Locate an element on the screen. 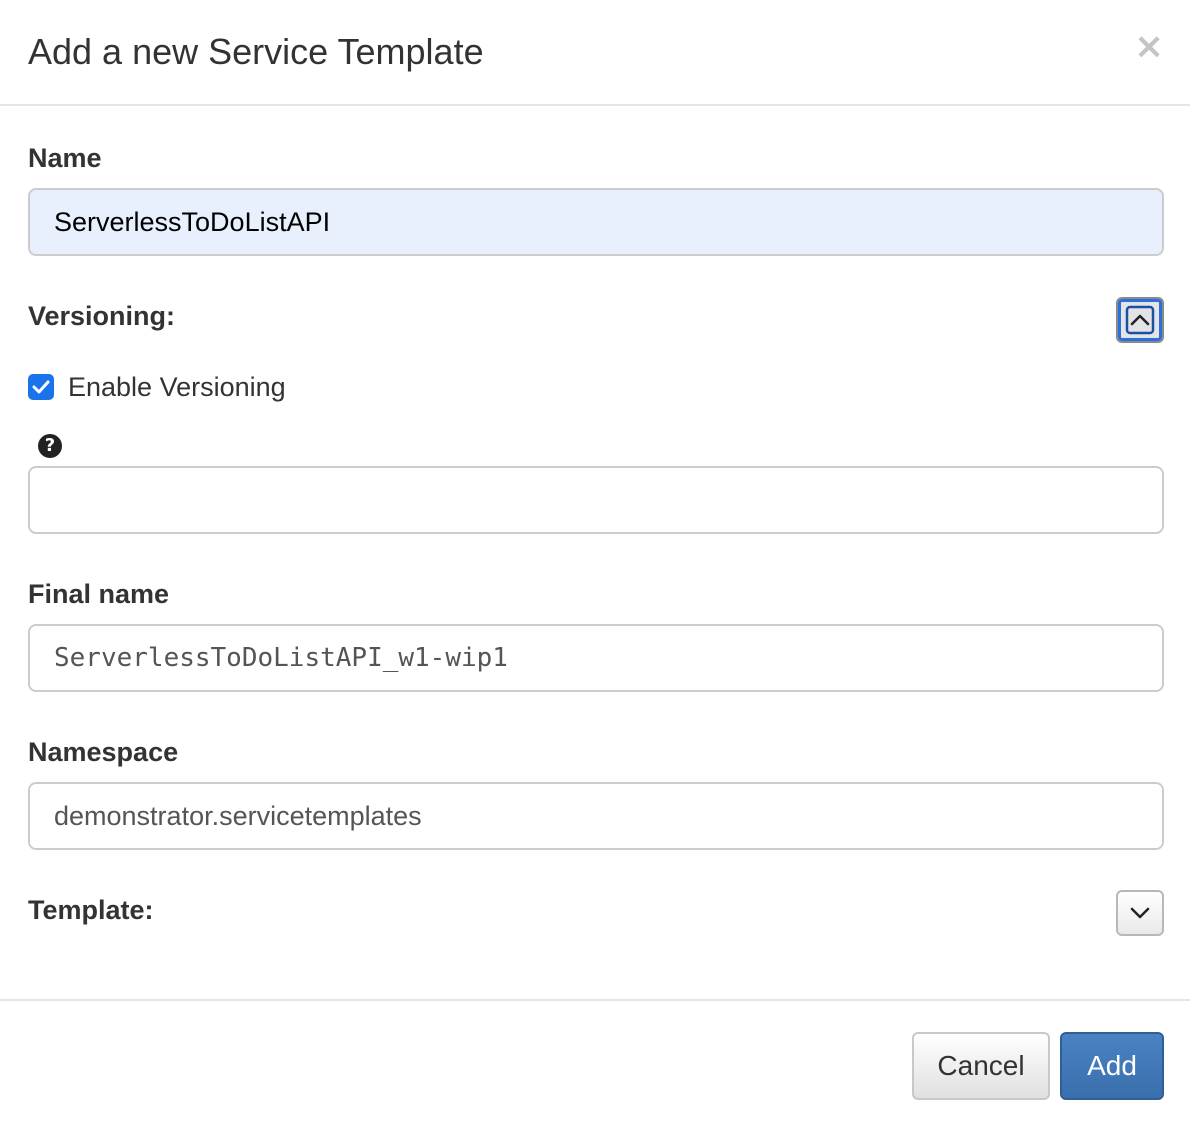 The image size is (1190, 1124). template-toggle-button is located at coordinates (1140, 913).